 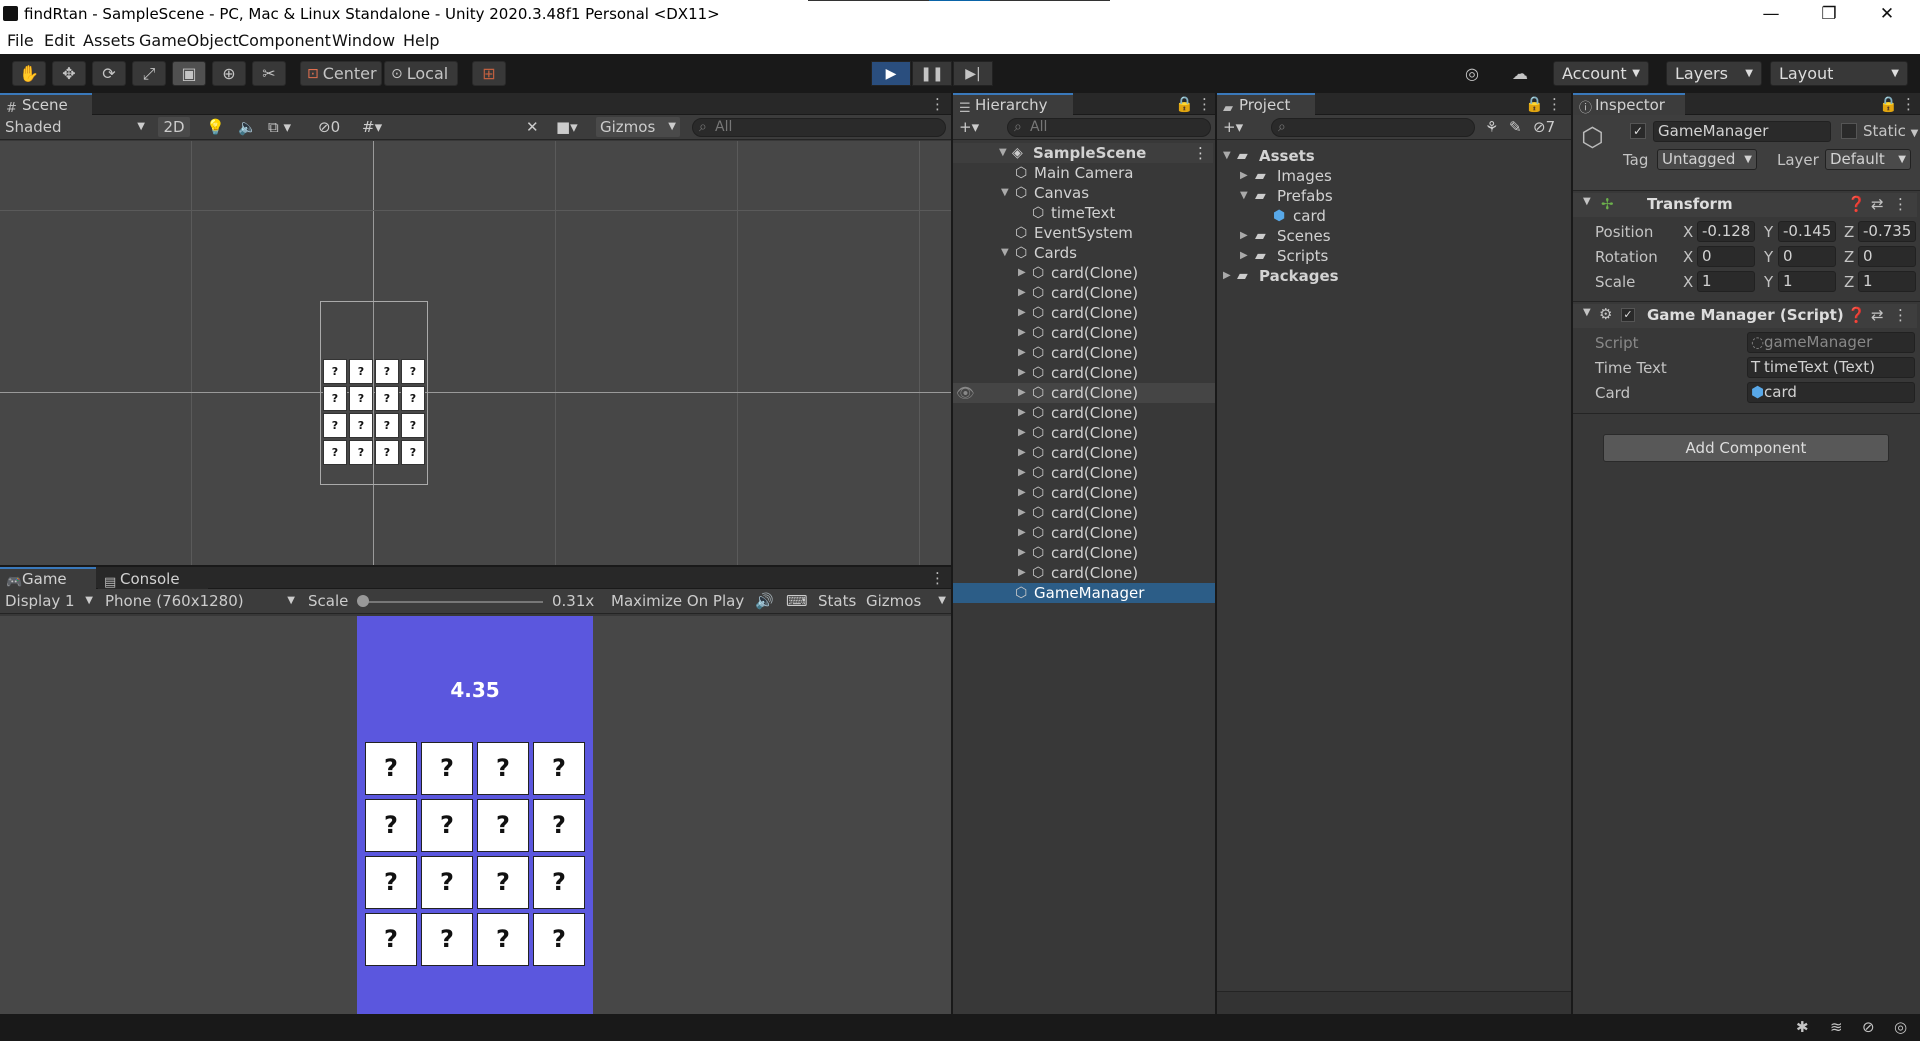 I want to click on scene-search-input: ⌕ All, so click(x=819, y=127).